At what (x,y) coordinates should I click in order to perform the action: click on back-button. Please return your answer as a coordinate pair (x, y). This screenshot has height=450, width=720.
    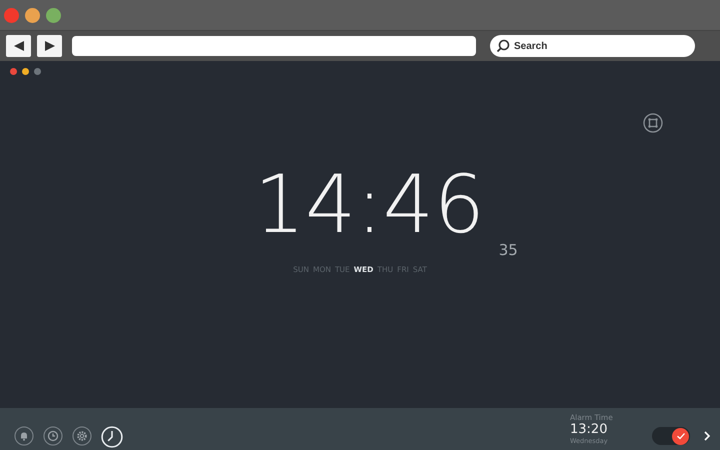
    Looking at the image, I should click on (18, 46).